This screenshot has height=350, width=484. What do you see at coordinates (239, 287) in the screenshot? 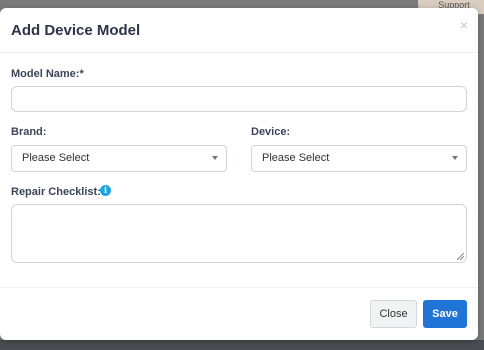
I see `footer-divider` at bounding box center [239, 287].